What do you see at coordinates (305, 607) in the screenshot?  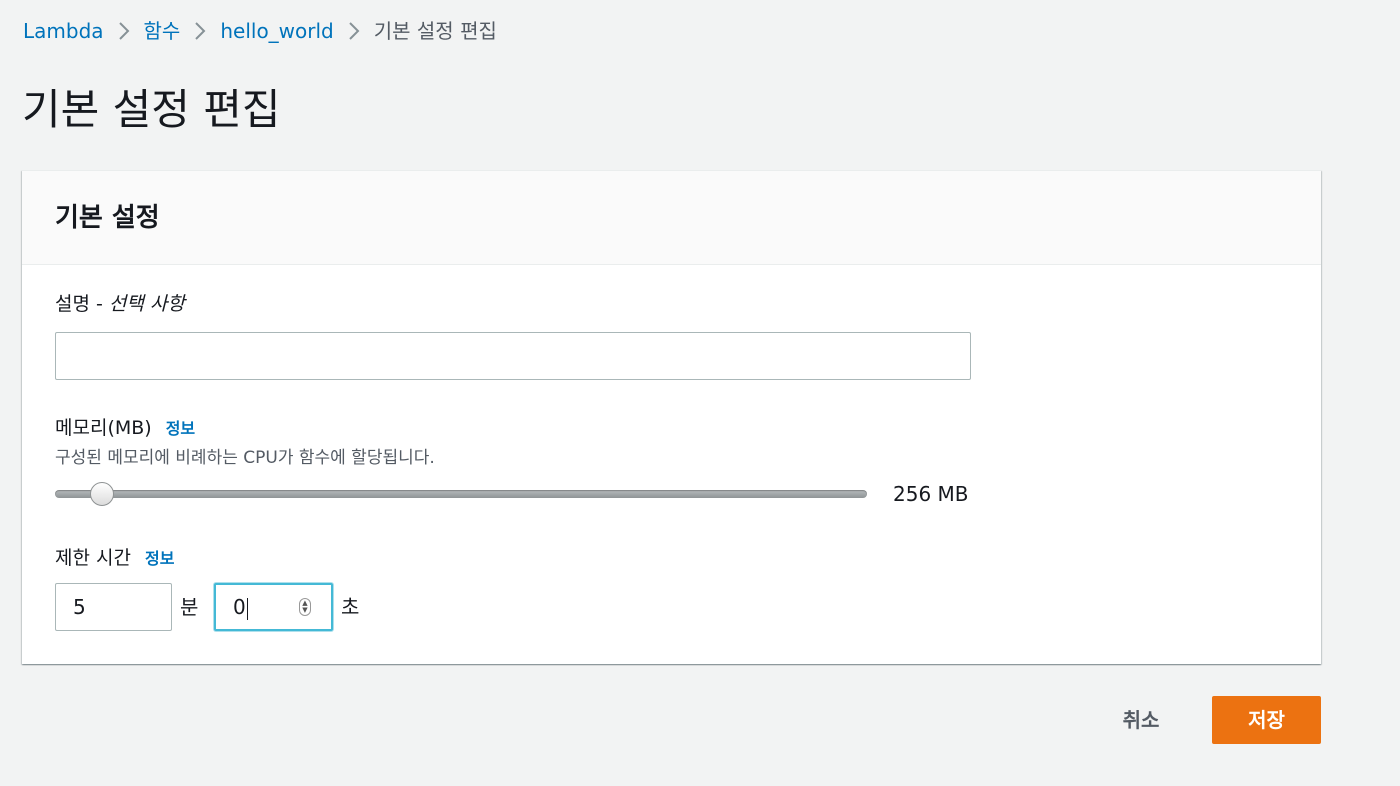 I see `number-spinner-icon: ▲ ▼` at bounding box center [305, 607].